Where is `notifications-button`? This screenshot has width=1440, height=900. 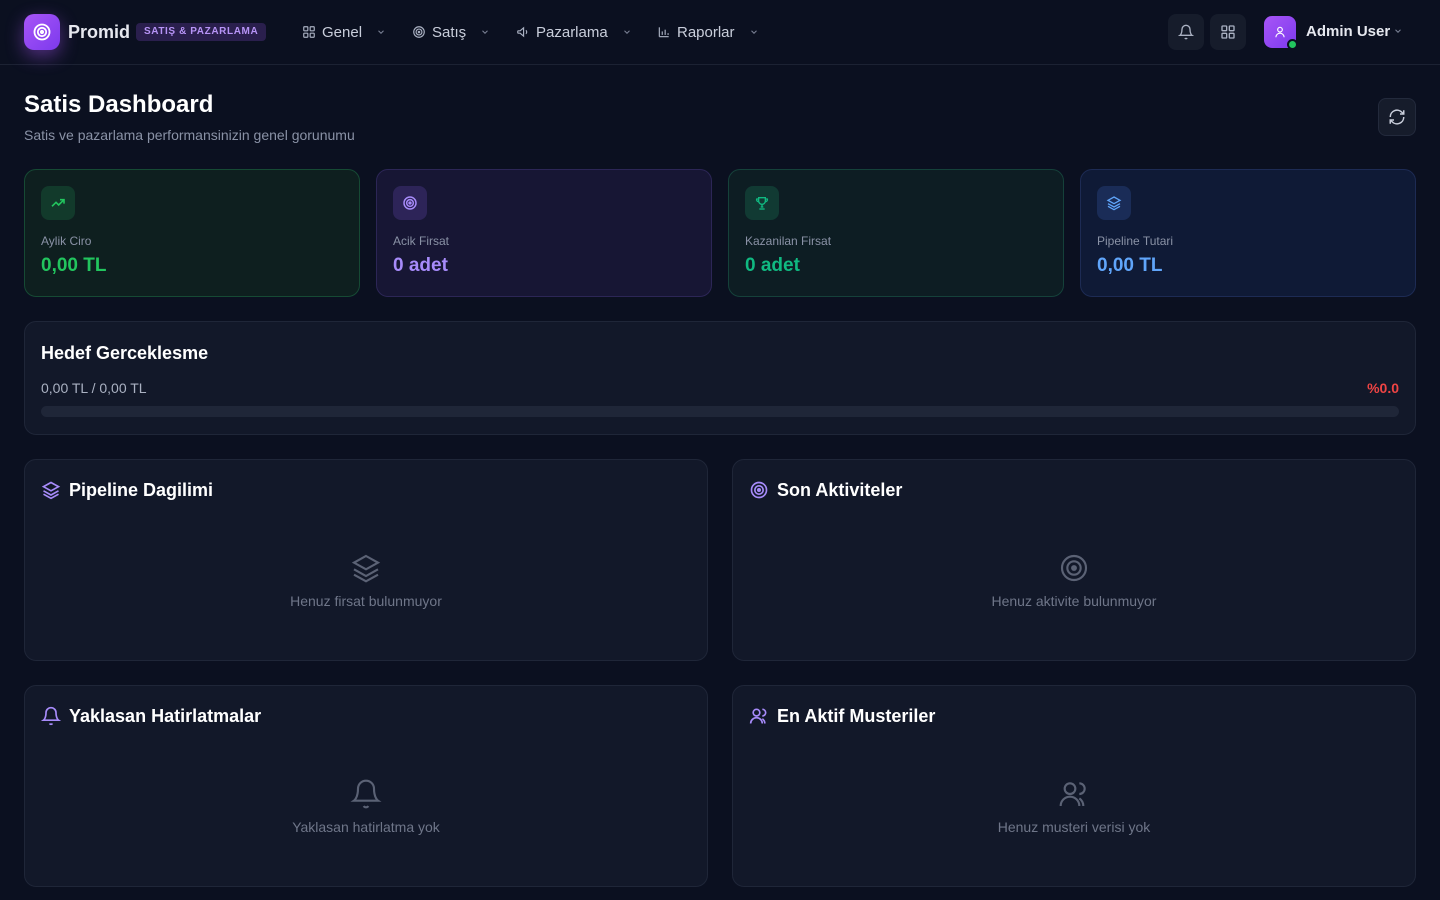
notifications-button is located at coordinates (1186, 32).